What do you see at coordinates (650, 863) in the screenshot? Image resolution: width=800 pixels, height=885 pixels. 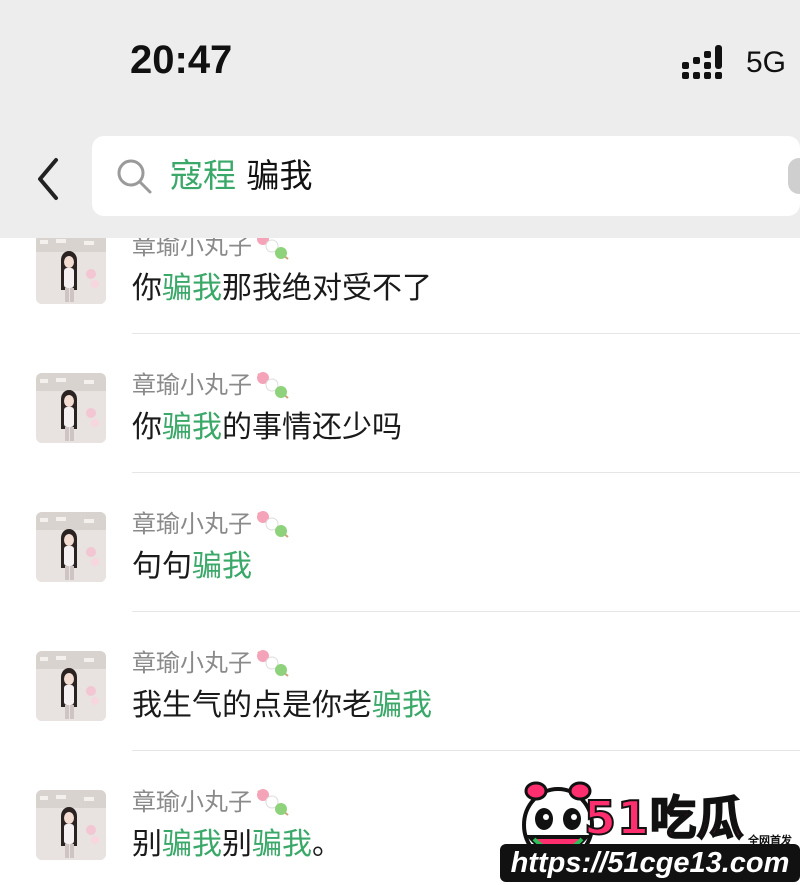 I see `watermark-url: https://51cge13.com` at bounding box center [650, 863].